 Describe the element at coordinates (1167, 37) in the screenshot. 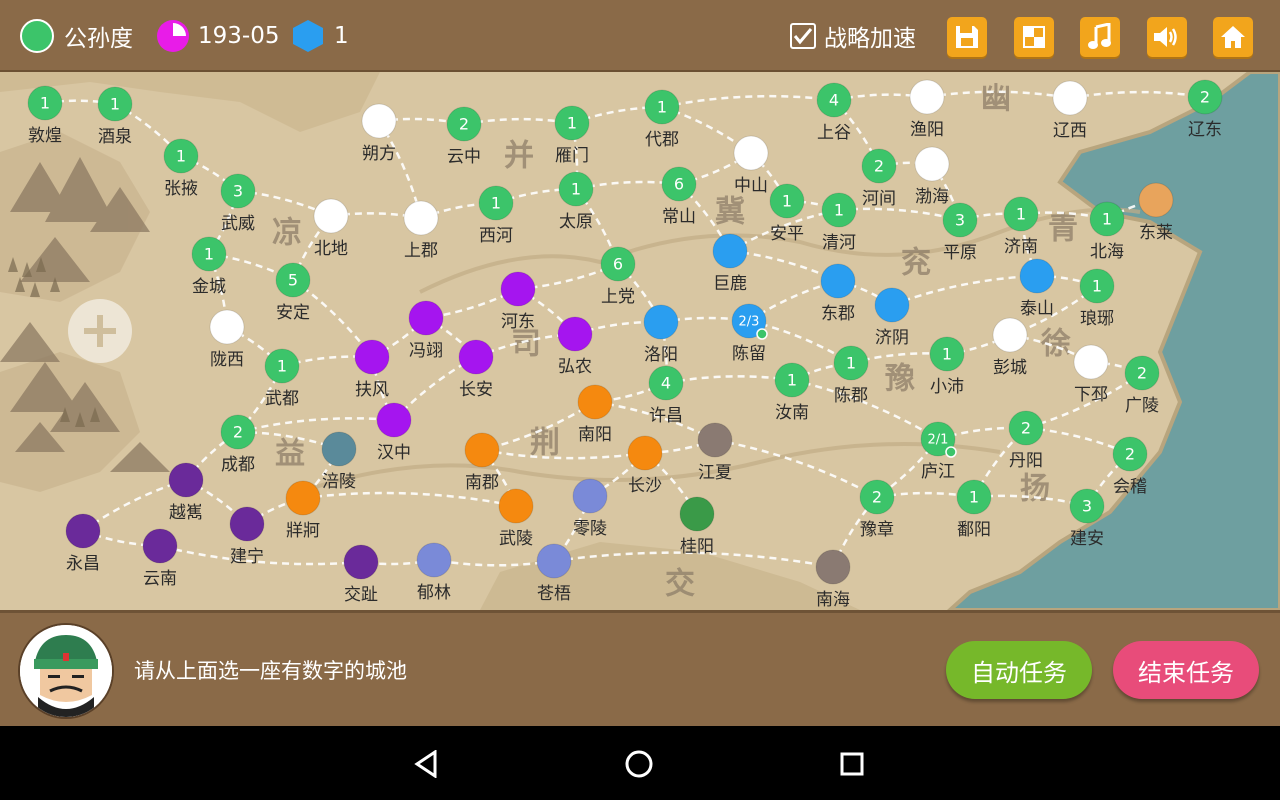

I see `sound-button` at that location.